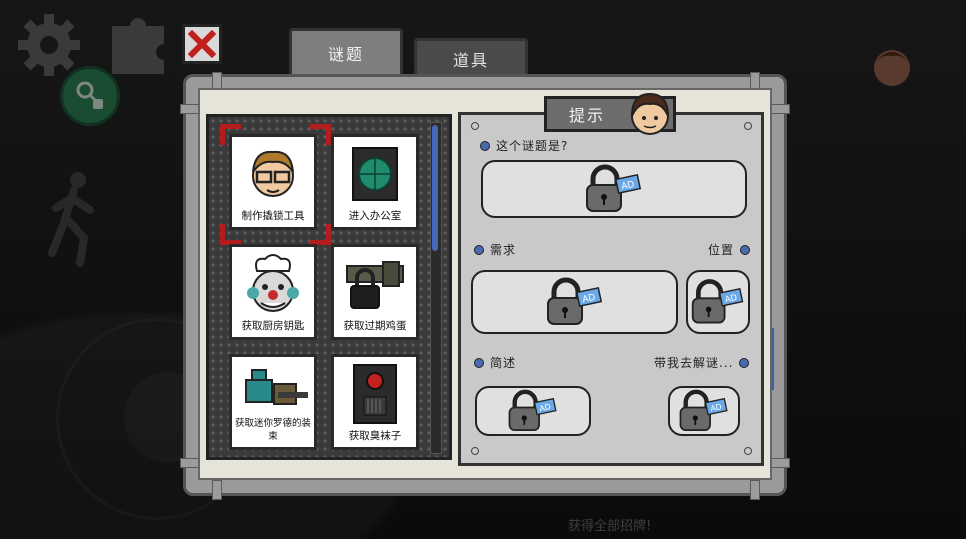  What do you see at coordinates (375, 174) in the screenshot?
I see `green-safe-icon` at bounding box center [375, 174].